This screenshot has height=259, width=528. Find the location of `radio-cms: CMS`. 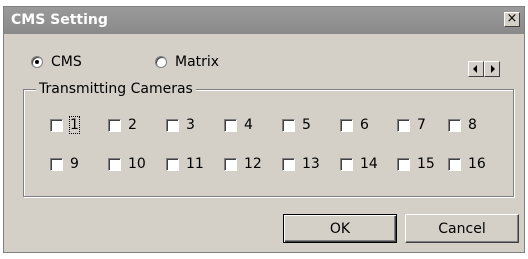

radio-cms: CMS is located at coordinates (56, 62).